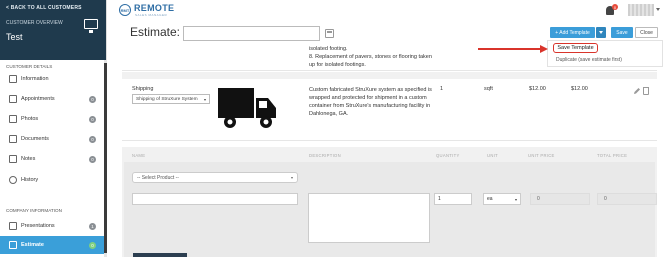 The image size is (670, 257). I want to click on duplicate-menu-item: Duplicate (save estimate first), so click(589, 60).